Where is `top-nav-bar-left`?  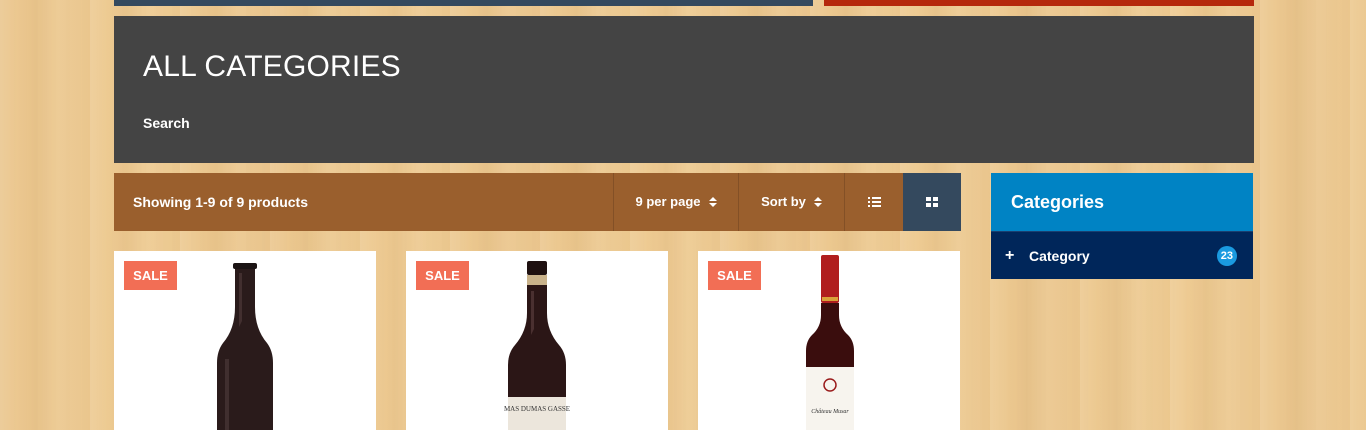 top-nav-bar-left is located at coordinates (463, 3).